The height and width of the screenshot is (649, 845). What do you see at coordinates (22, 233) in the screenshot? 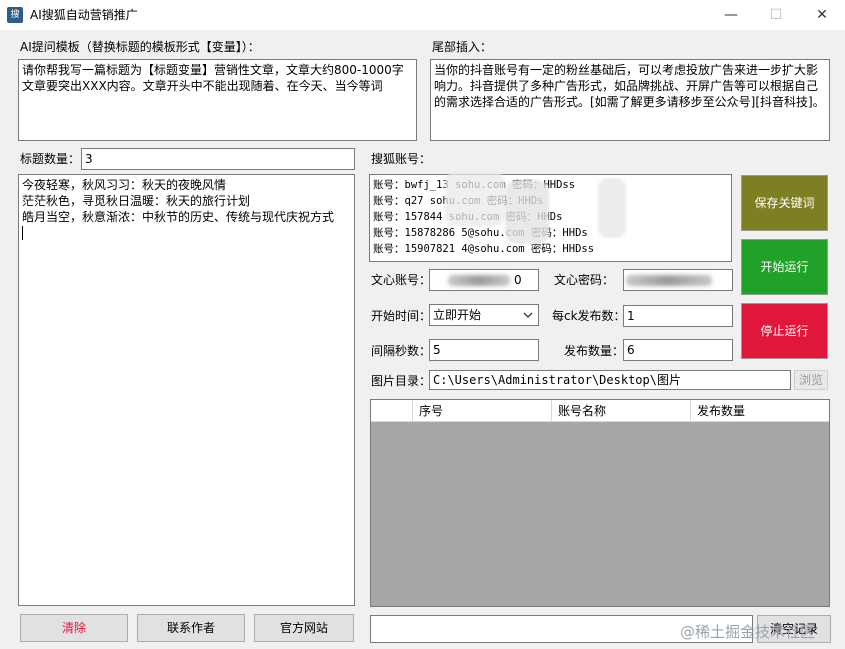
I see `text-cursor` at bounding box center [22, 233].